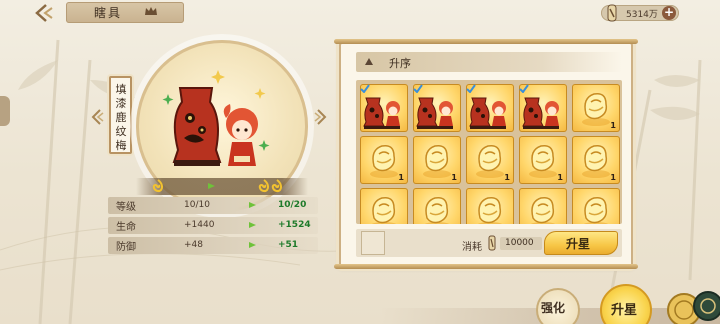 This screenshot has width=720, height=324. I want to click on lacquer-vase-character-image, so click(216, 118).